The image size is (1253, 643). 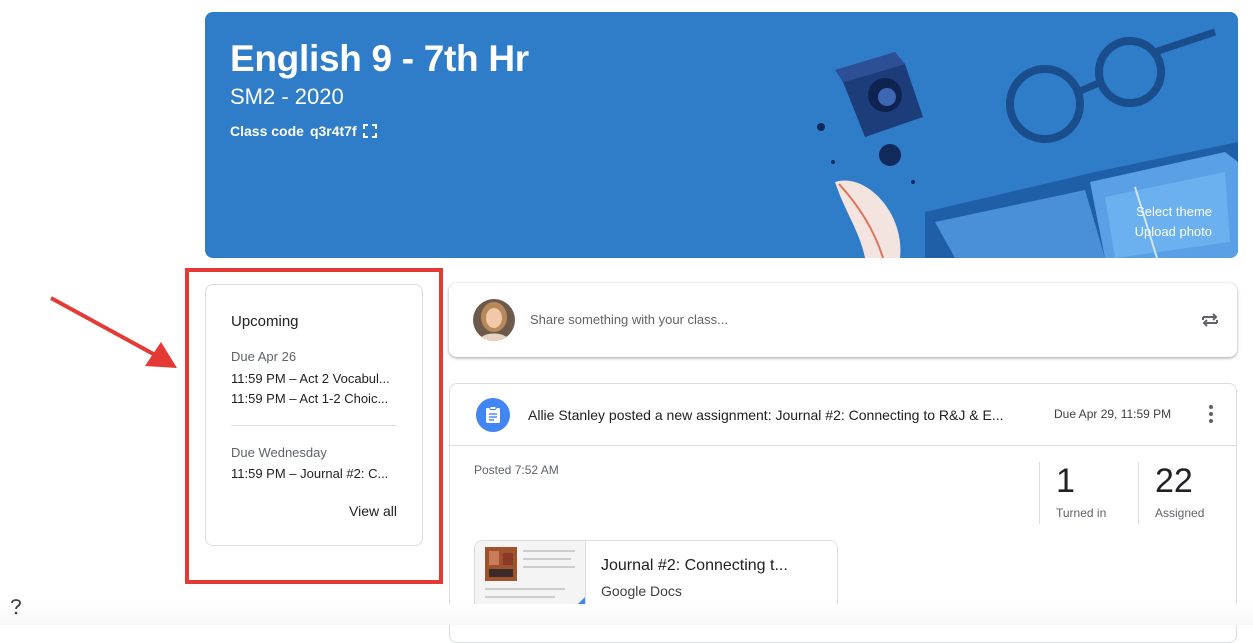 I want to click on posted-time: Posted 7:52 AM, so click(x=516, y=470).